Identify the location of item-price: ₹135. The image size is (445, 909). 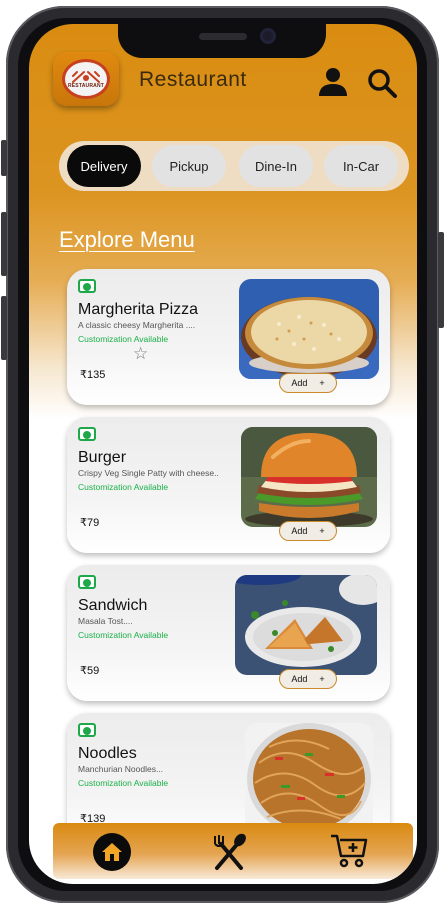
(93, 375).